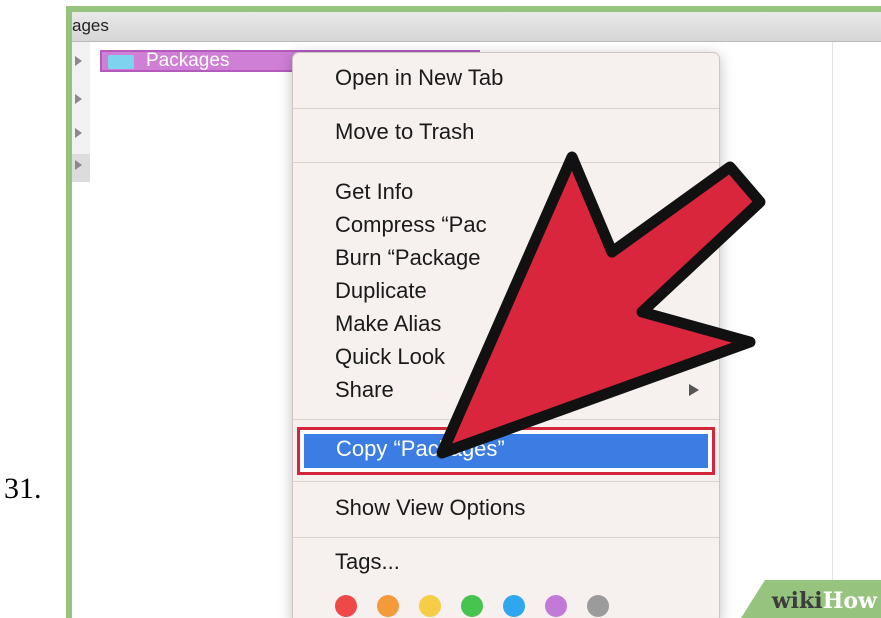 Image resolution: width=881 pixels, height=618 pixels. Describe the element at coordinates (90, 25) in the screenshot. I see `window-title: ages` at that location.